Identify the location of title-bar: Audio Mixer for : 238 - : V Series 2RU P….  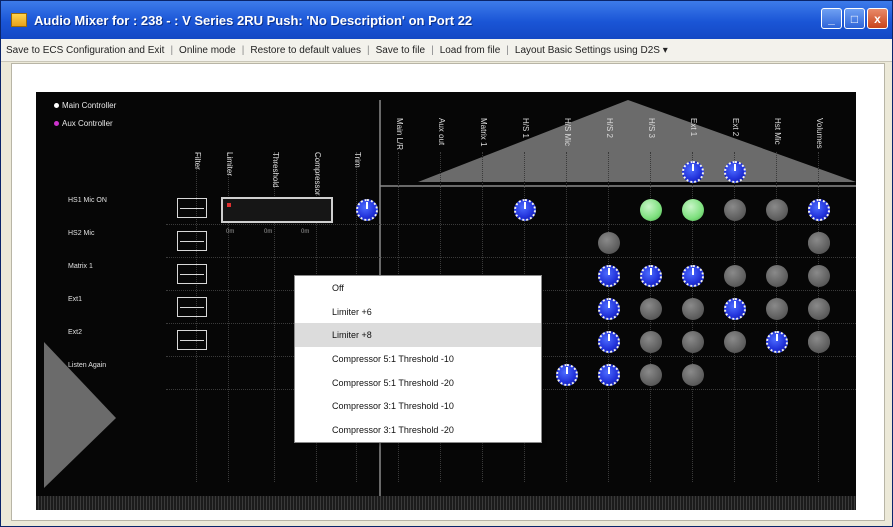
(446, 20).